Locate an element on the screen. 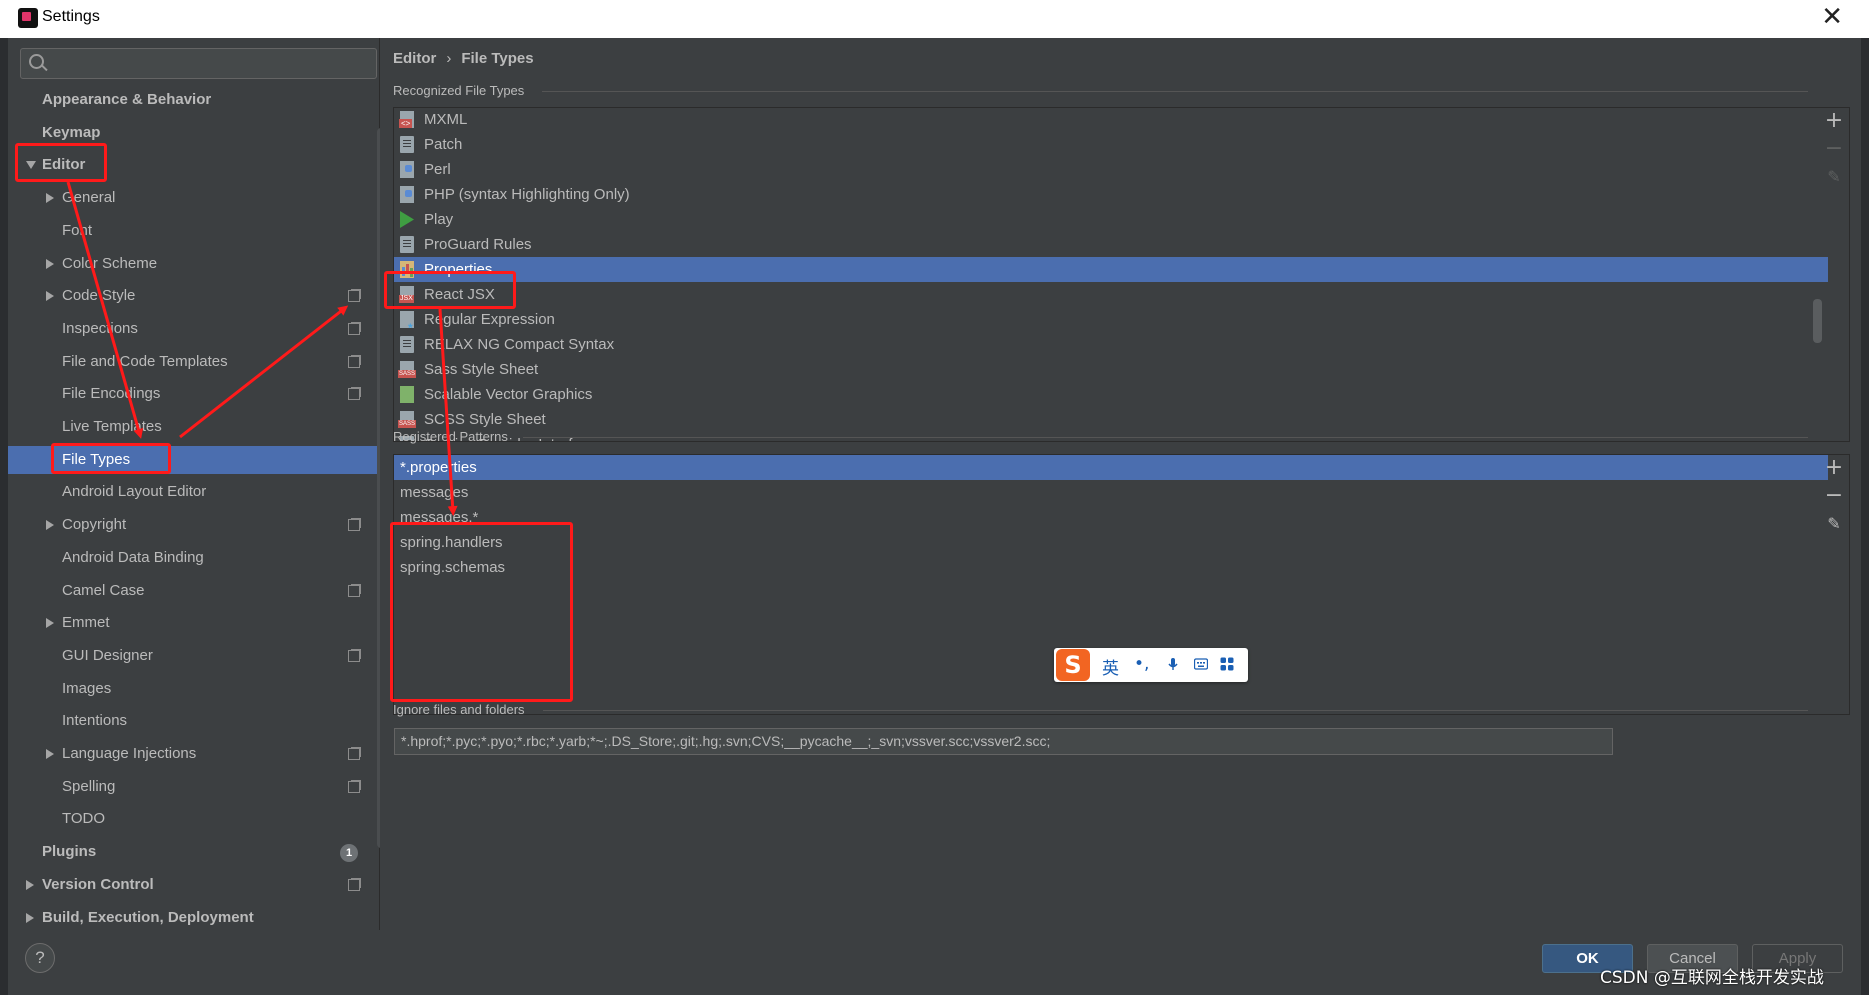  remove-pattern-button: − is located at coordinates (1834, 496).